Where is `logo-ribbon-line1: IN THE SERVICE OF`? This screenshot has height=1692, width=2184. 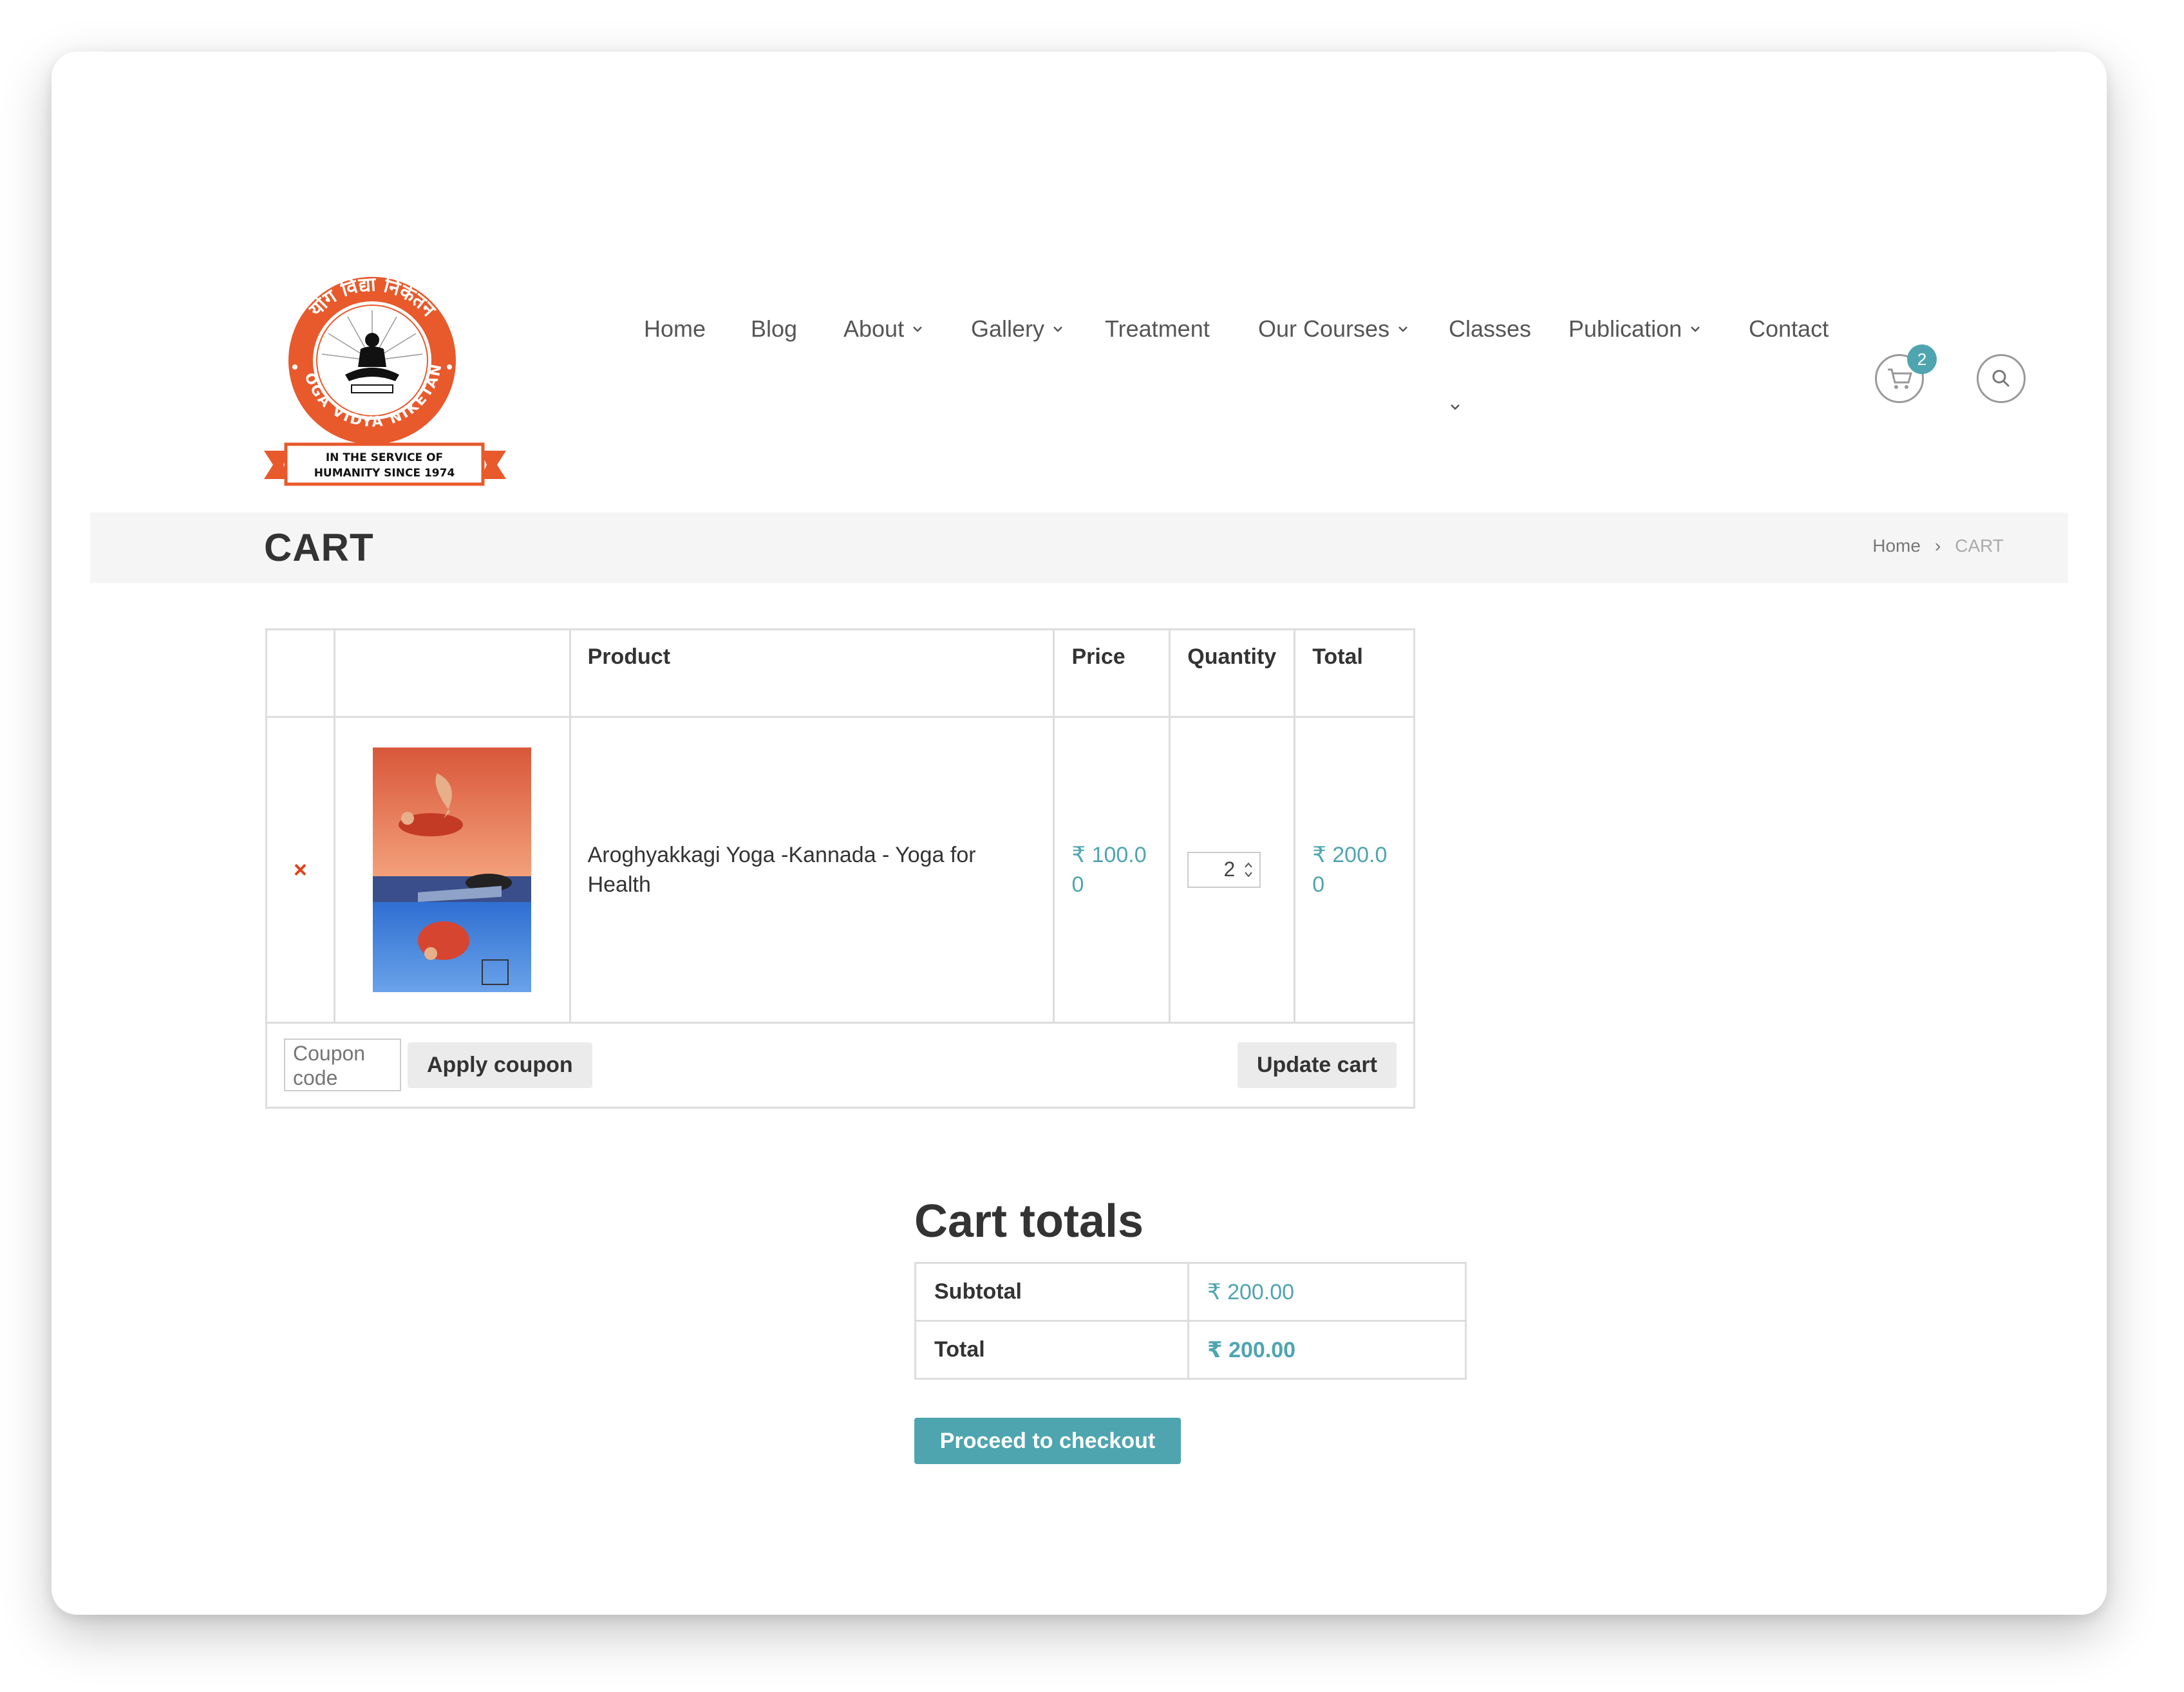 logo-ribbon-line1: IN THE SERVICE OF is located at coordinates (384, 457).